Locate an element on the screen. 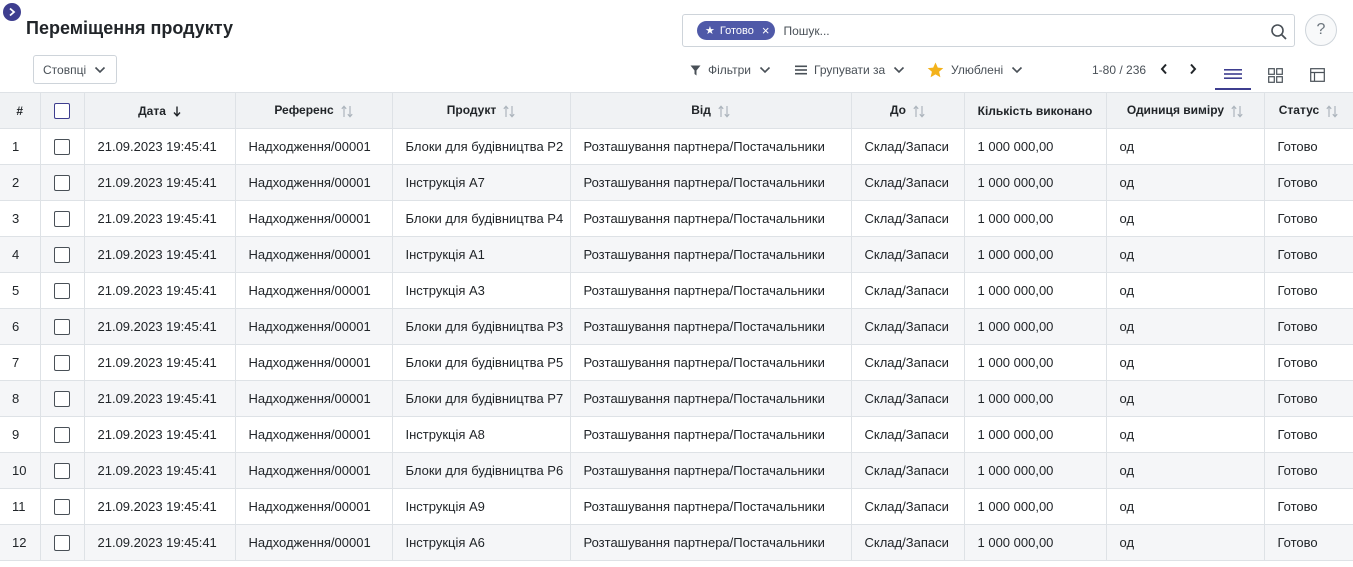 The height and width of the screenshot is (567, 1353). pager-value: 1-80 / 236 is located at coordinates (1119, 70).